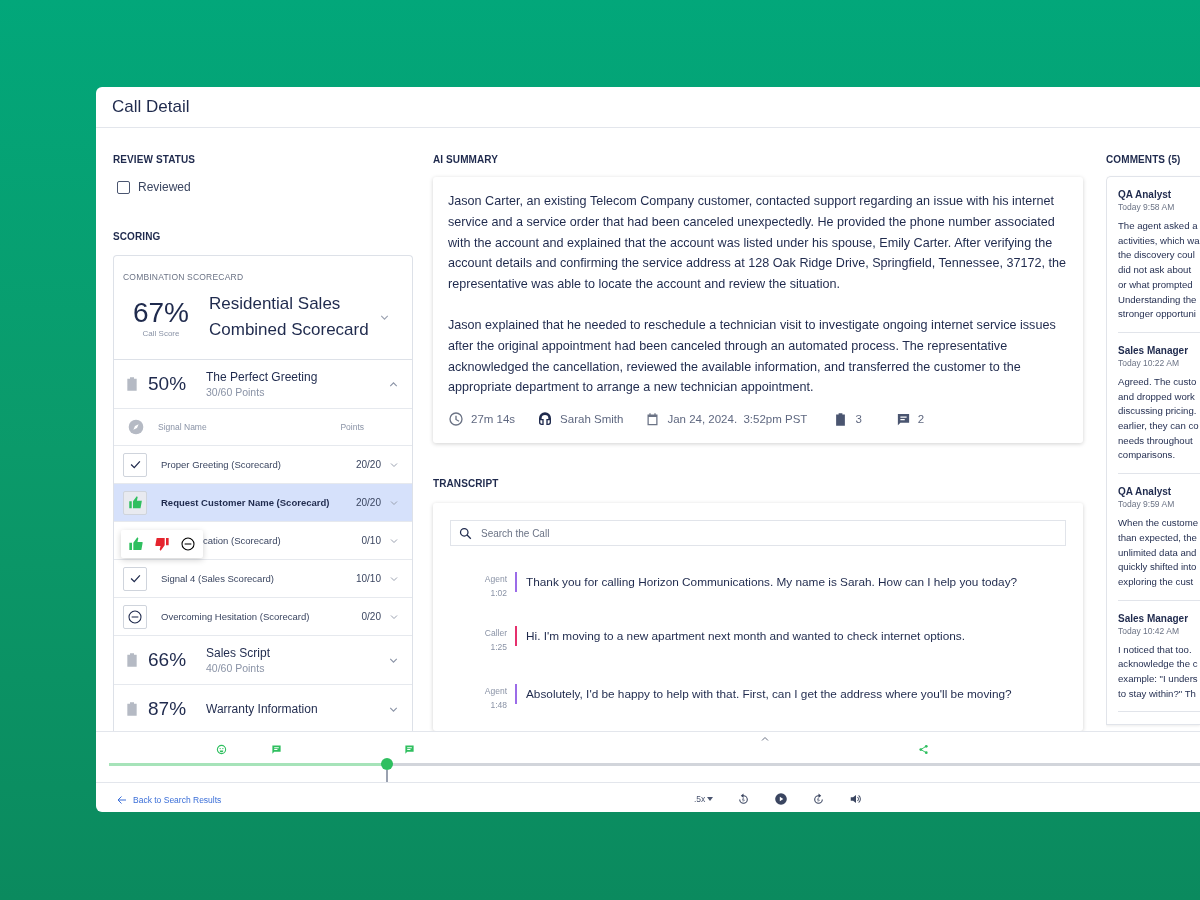 This screenshot has width=1200, height=900. Describe the element at coordinates (387, 770) in the screenshot. I see `playhead-handle` at that location.